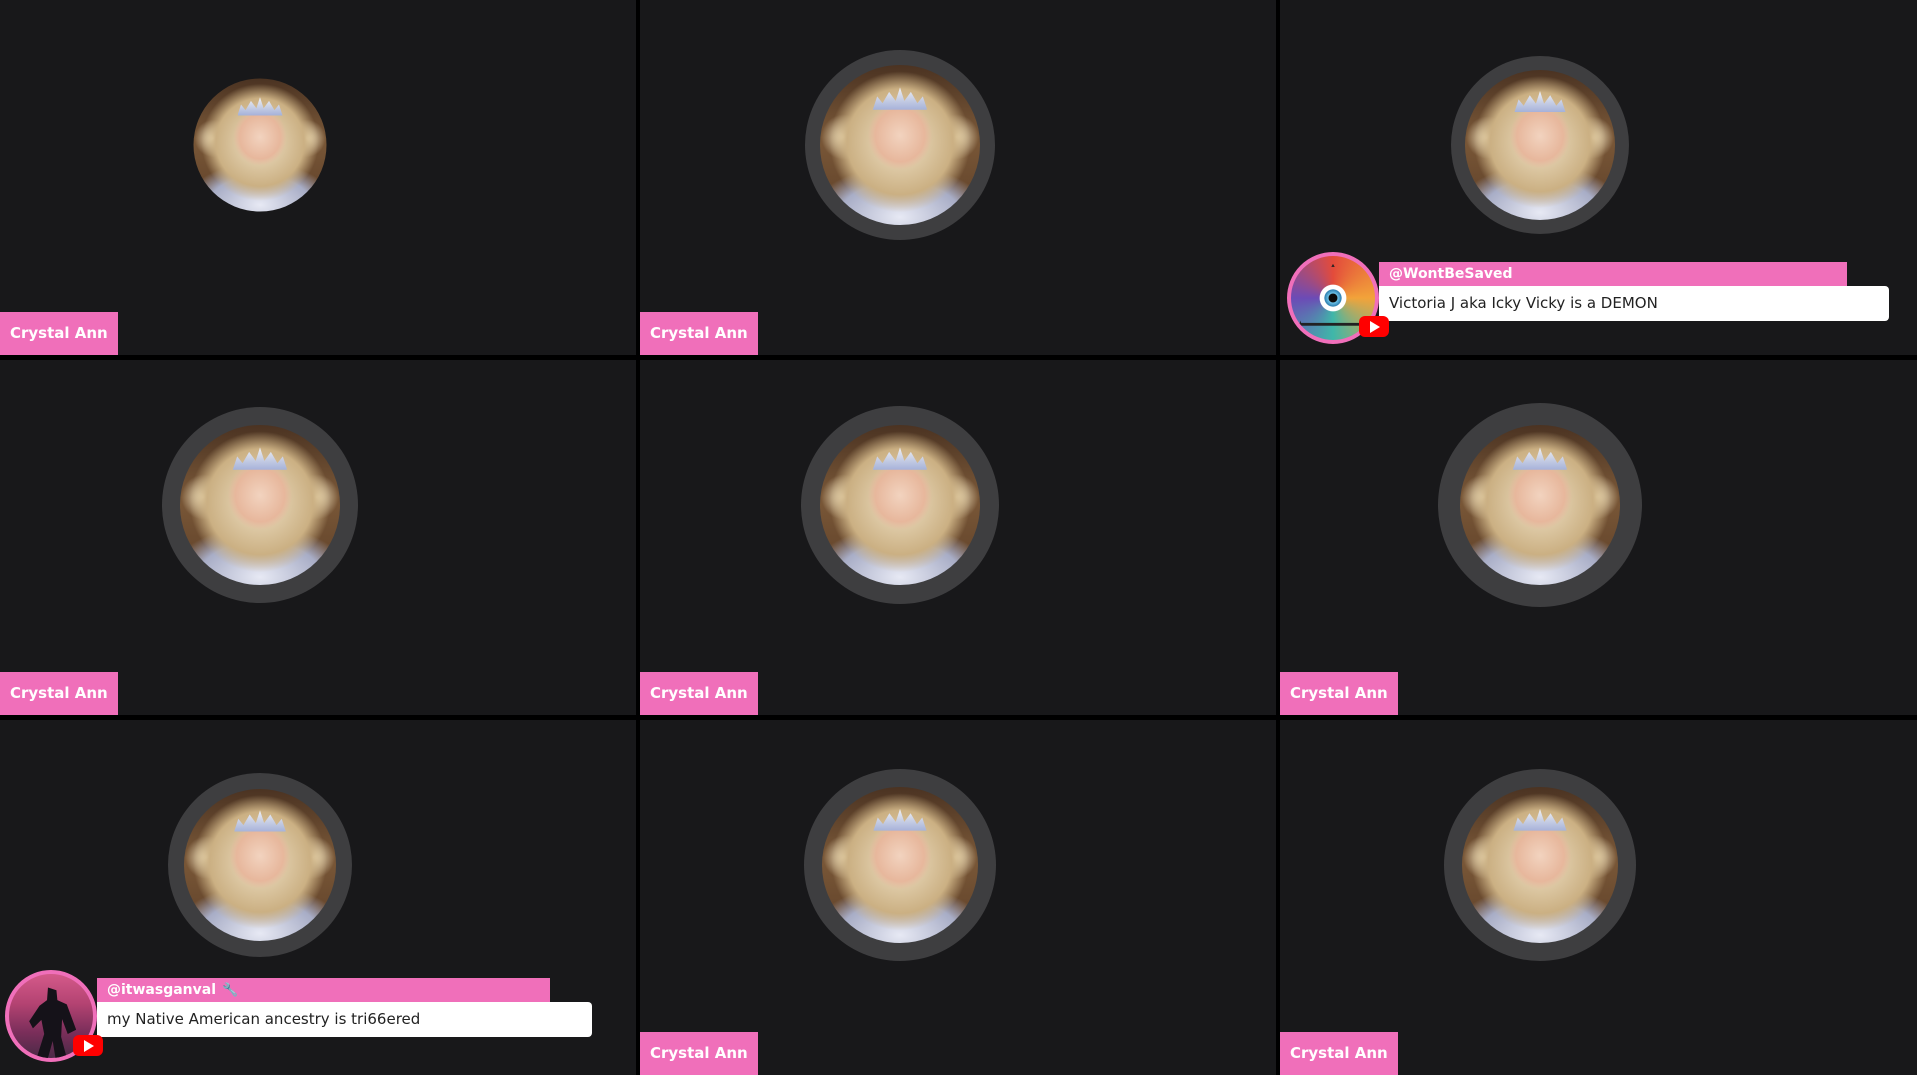  I want to click on chat-message-text: Victoria J aka Icky Vicky is a DEMON, so click(1634, 303).